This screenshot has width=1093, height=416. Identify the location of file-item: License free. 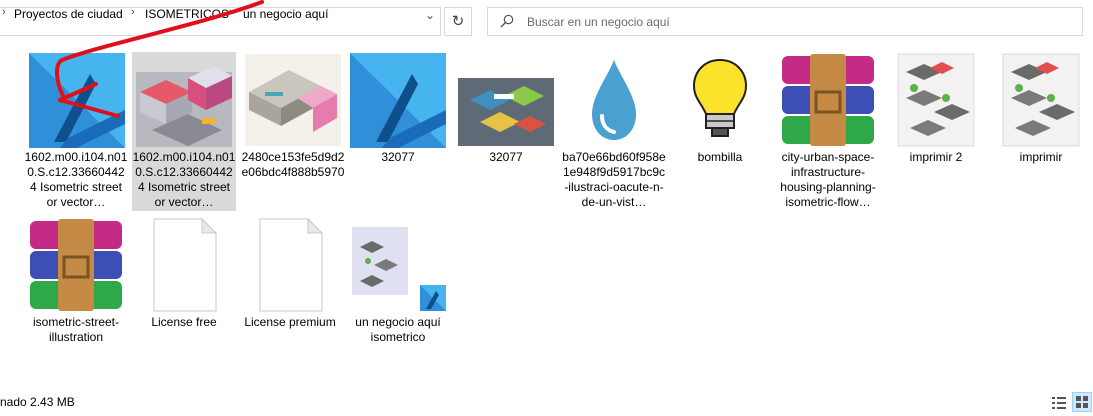
(184, 274).